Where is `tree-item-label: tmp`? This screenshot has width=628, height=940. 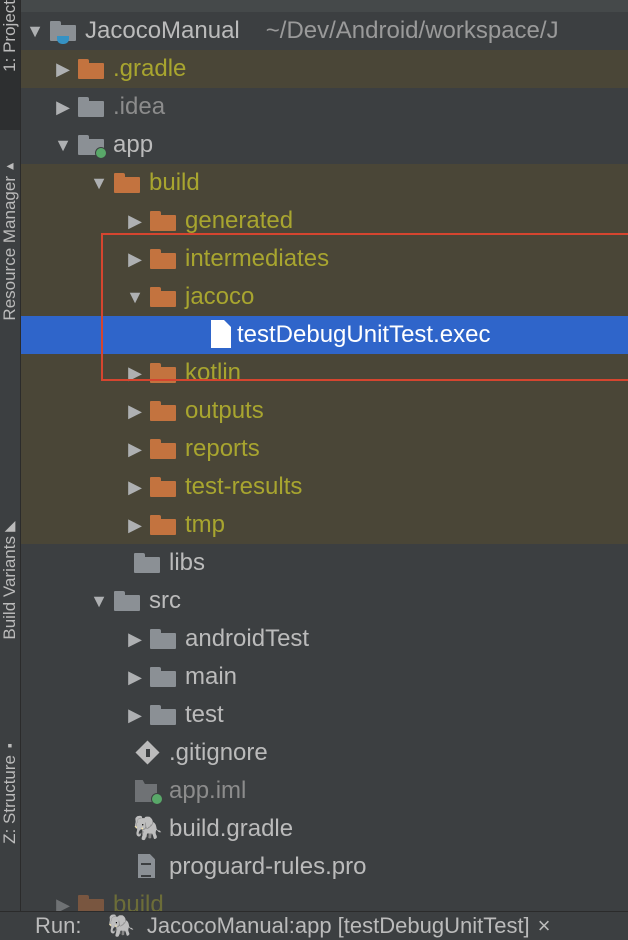 tree-item-label: tmp is located at coordinates (205, 524).